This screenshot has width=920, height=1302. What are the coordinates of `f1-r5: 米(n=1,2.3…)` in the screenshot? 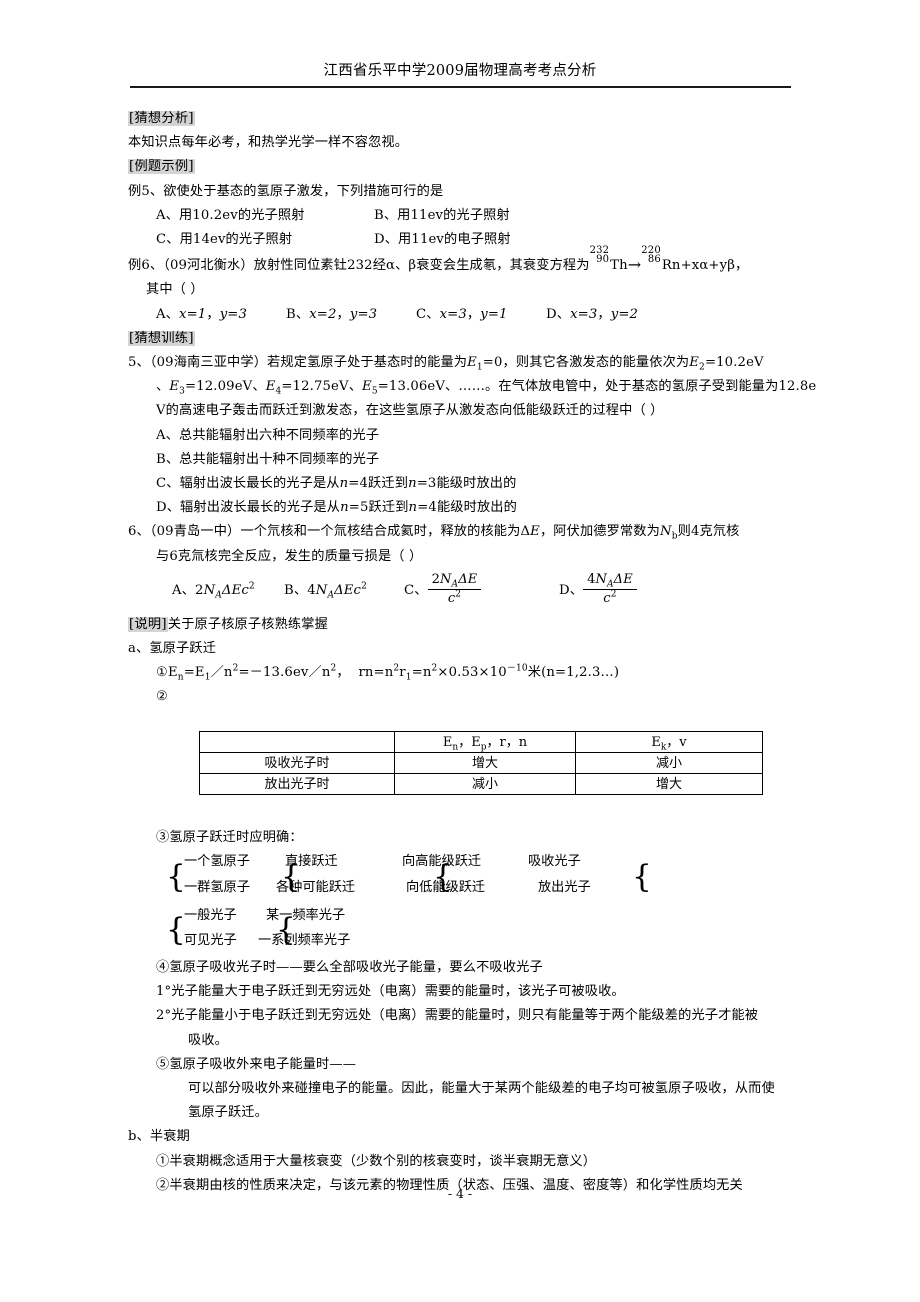 It's located at (573, 673).